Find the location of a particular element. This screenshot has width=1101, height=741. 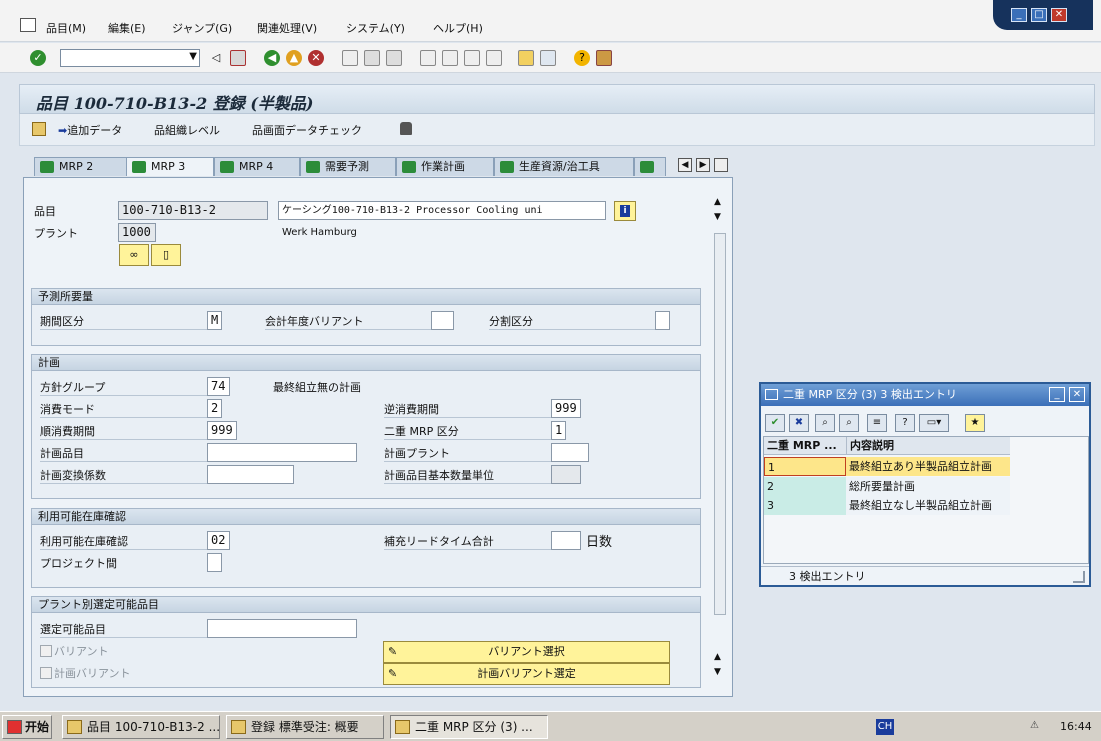

table-cell-description: 最終組立あり半製品組立計画 is located at coordinates (928, 466).